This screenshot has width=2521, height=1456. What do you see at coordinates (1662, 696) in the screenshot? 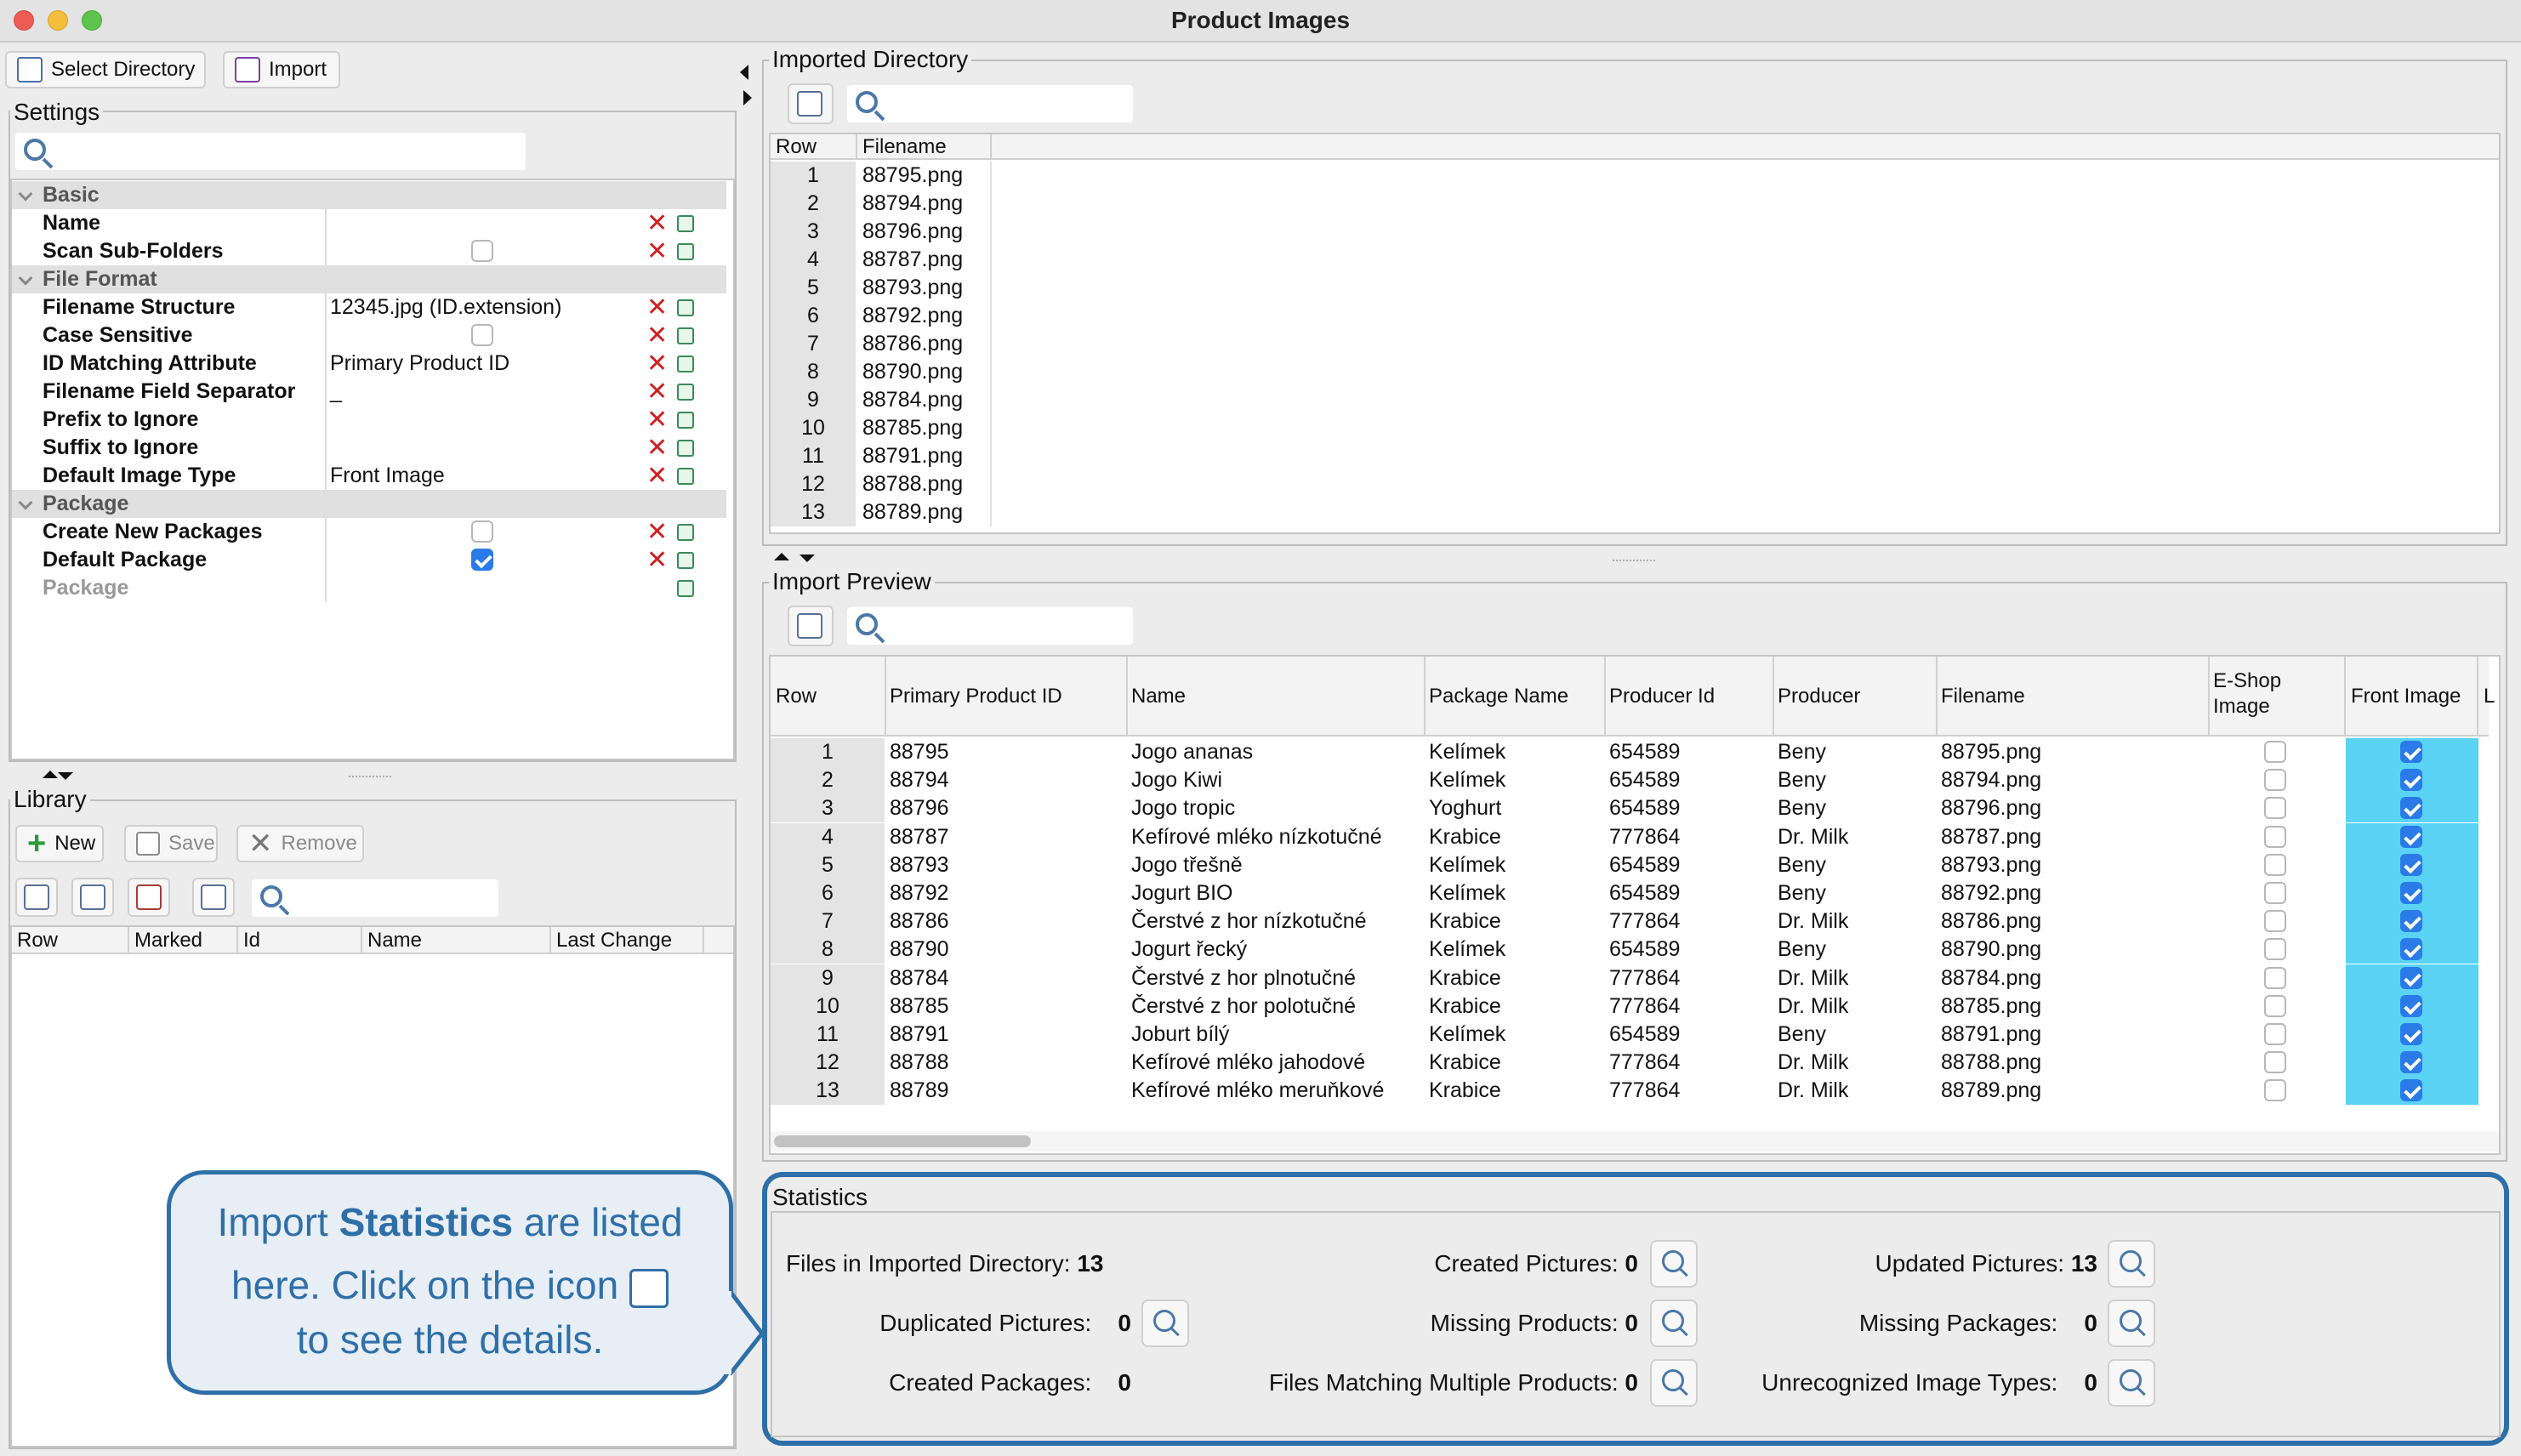
I see `preview-col-producer-id: Producer Id` at bounding box center [1662, 696].